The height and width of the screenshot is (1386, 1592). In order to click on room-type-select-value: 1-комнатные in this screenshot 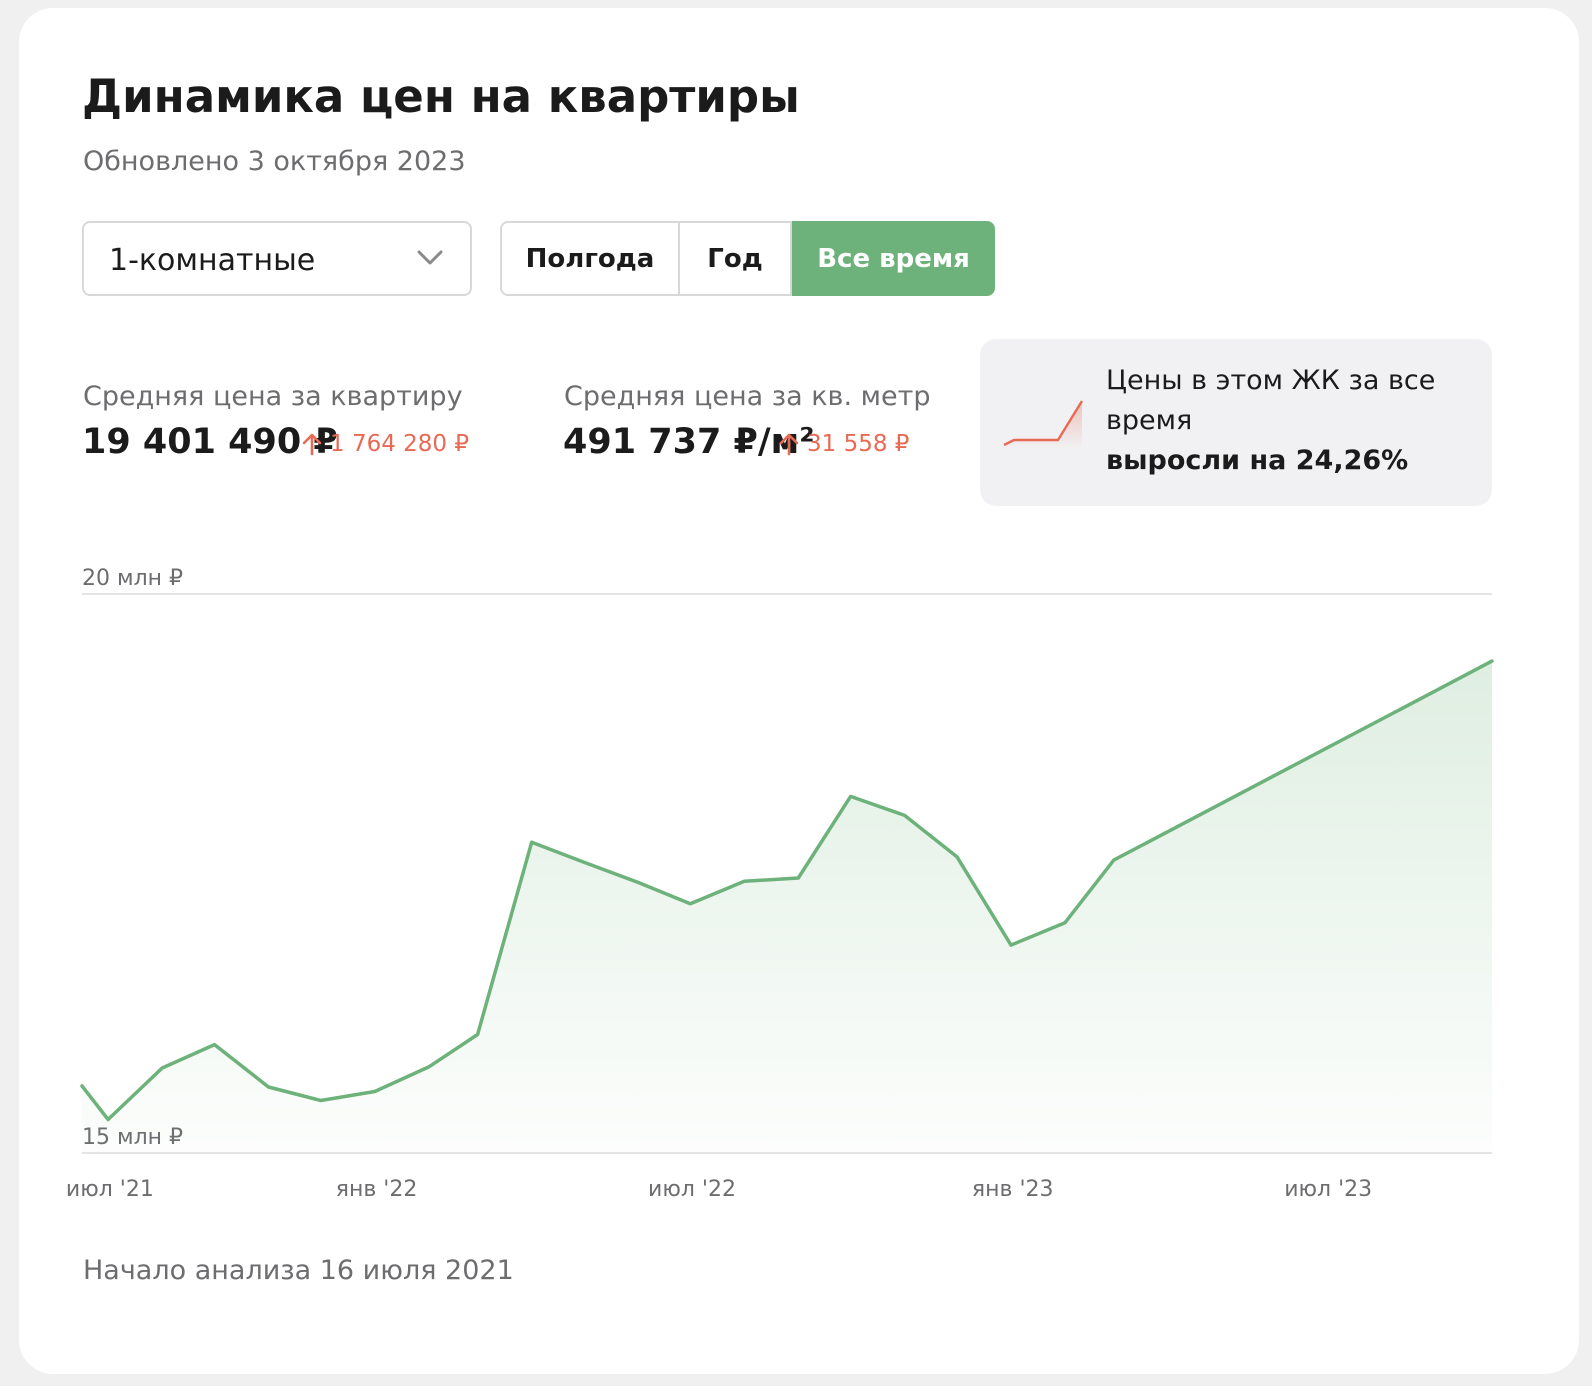, I will do `click(212, 260)`.